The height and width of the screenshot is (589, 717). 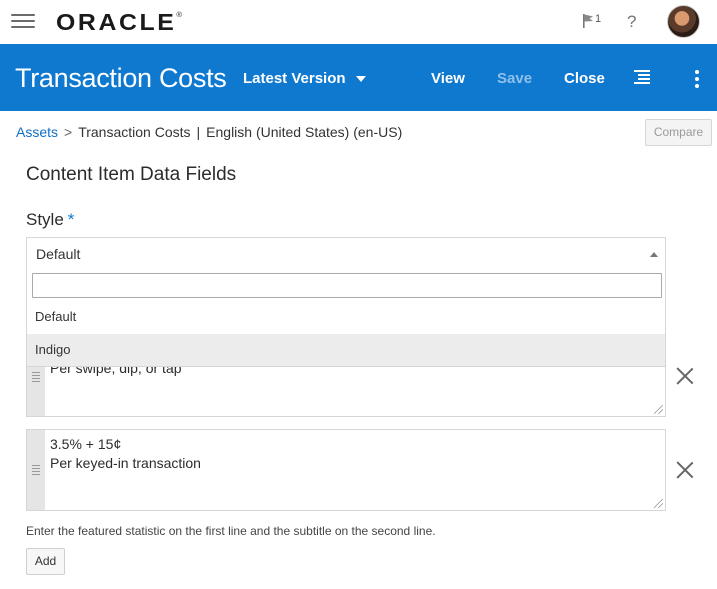 I want to click on stat-text: 3.5% + 15¢ Per keyed-in transaction, so click(x=125, y=453).